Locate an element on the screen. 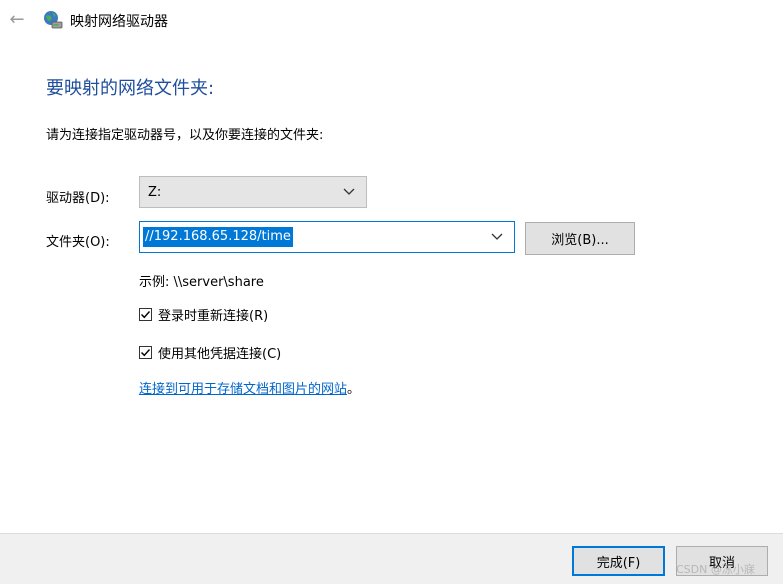  use-other-credentials-checkbox: 使用其他凭据连接(C) is located at coordinates (210, 352).